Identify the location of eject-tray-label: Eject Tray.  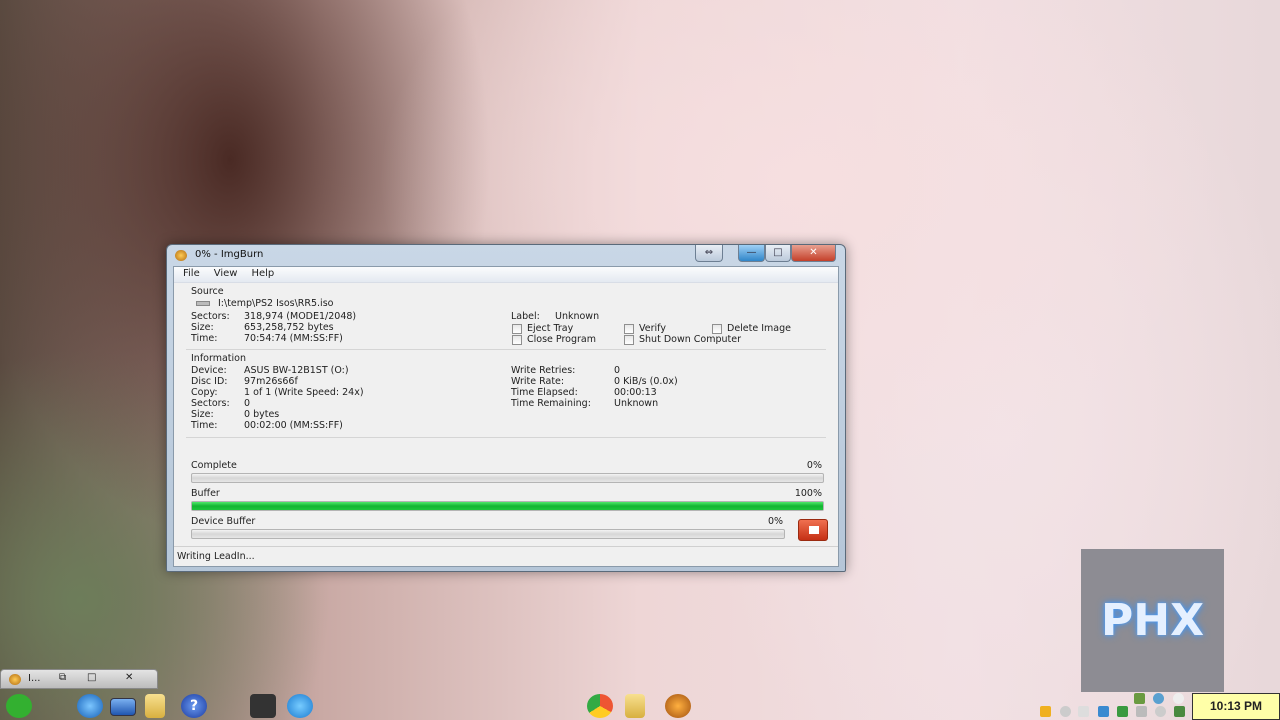
(550, 328).